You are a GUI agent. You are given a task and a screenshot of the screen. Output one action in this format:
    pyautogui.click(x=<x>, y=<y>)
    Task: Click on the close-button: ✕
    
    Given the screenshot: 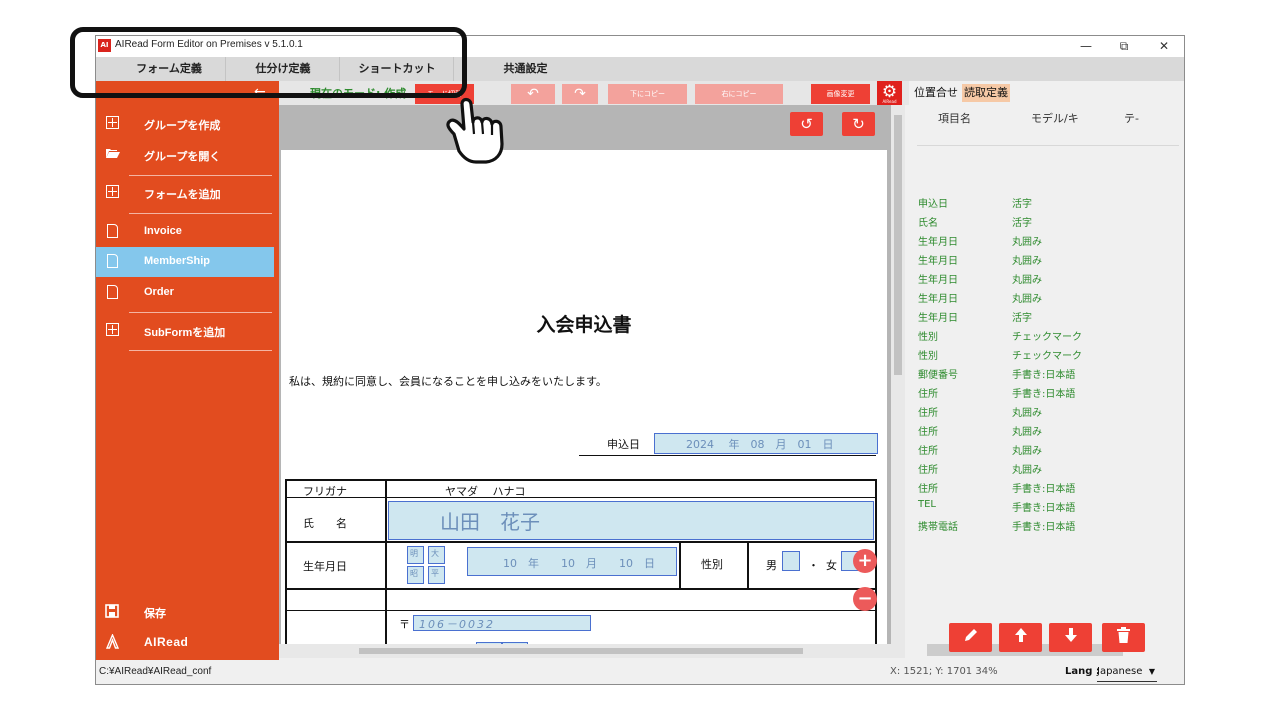 What is the action you would take?
    pyautogui.click(x=1164, y=46)
    